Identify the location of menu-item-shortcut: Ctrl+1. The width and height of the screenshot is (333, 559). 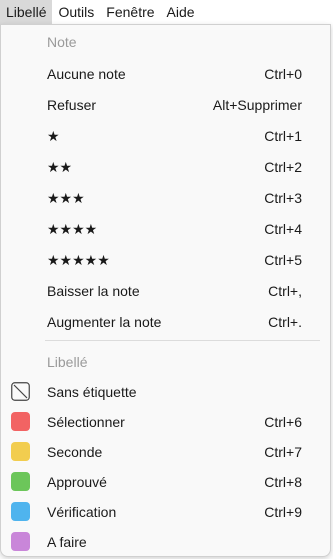
(283, 136).